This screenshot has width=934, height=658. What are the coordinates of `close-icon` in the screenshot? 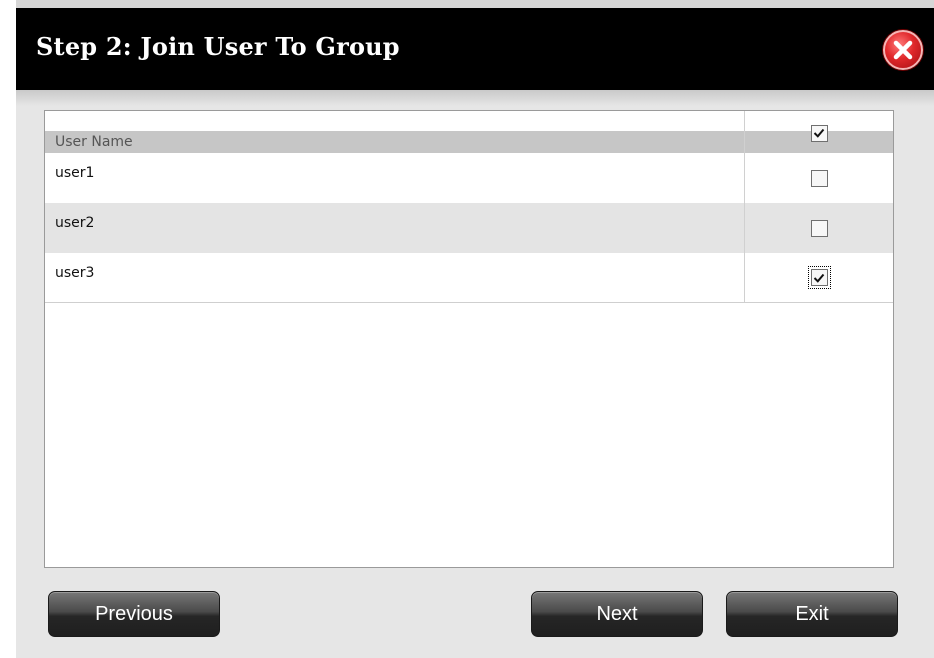 It's located at (903, 50).